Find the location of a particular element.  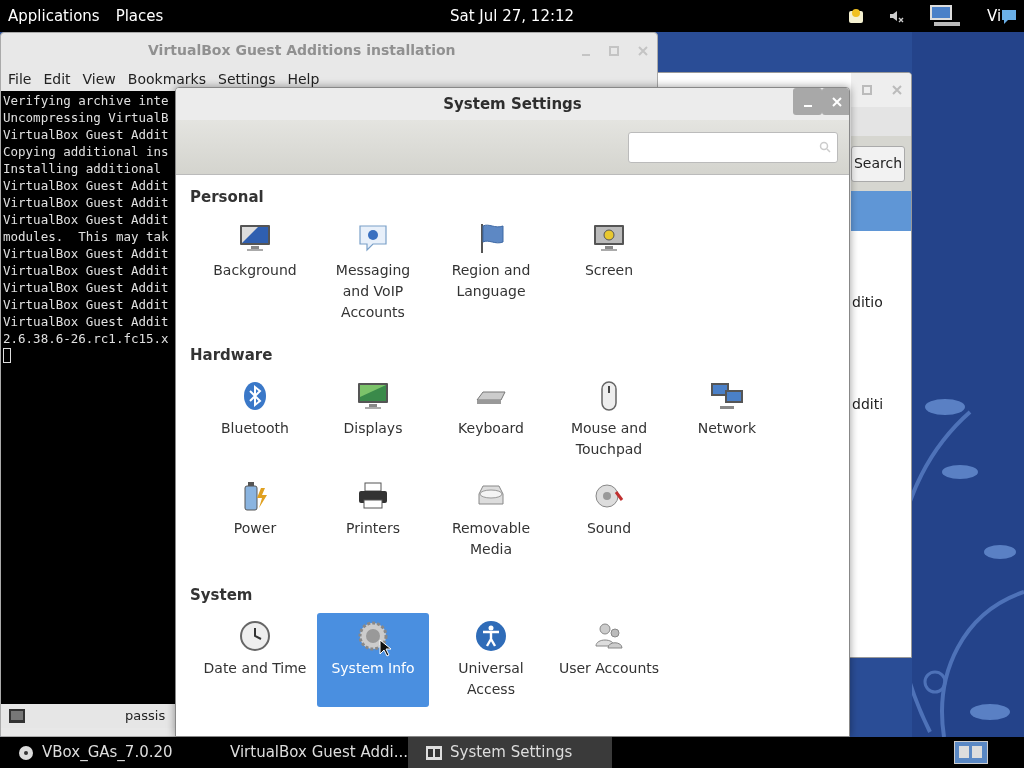

clock-icon is located at coordinates (255, 636).